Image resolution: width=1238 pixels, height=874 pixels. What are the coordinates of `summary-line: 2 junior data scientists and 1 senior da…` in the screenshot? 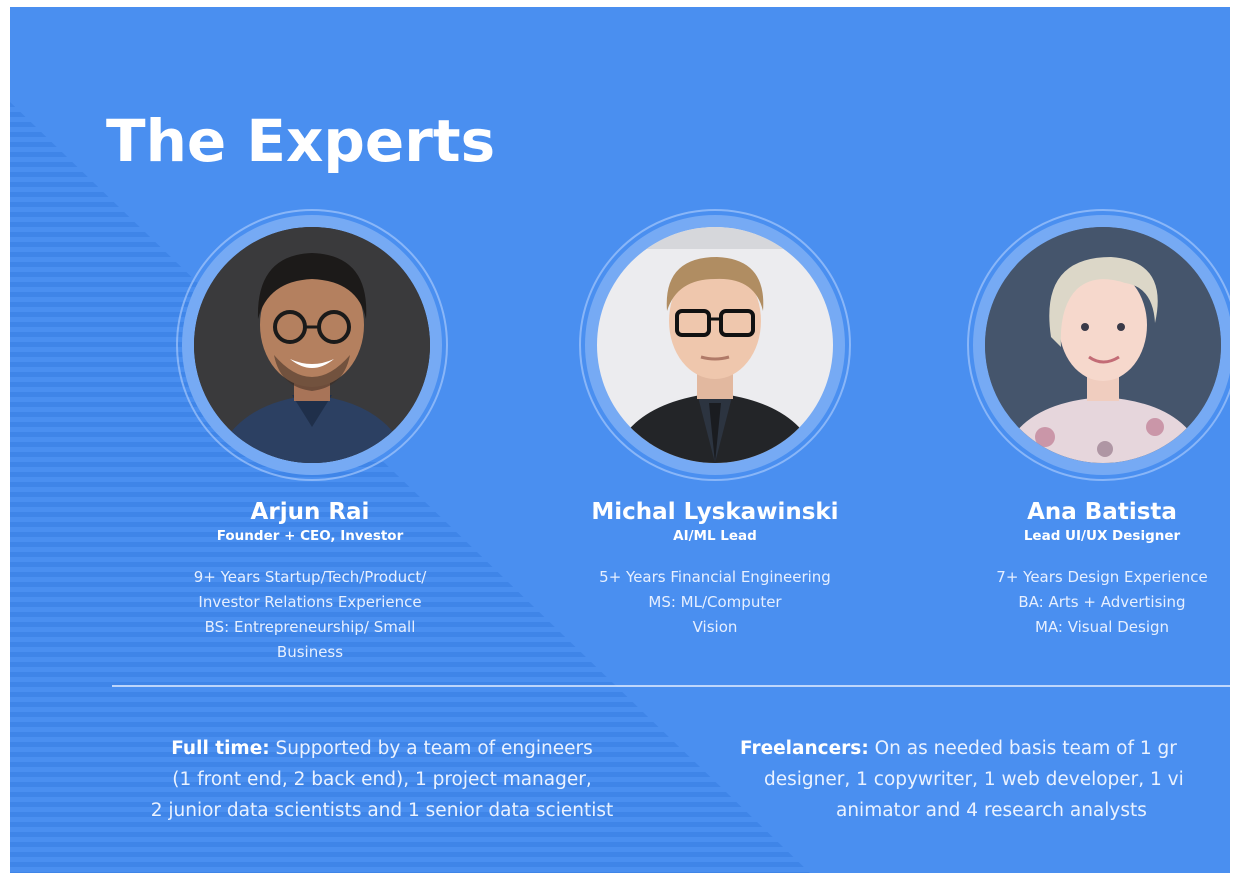 It's located at (382, 810).